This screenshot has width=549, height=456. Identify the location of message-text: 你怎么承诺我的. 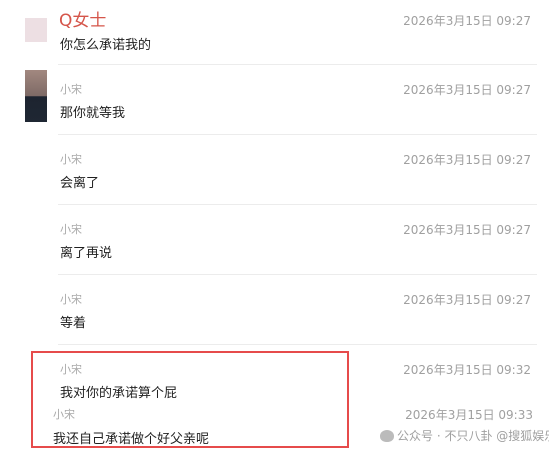
(106, 45).